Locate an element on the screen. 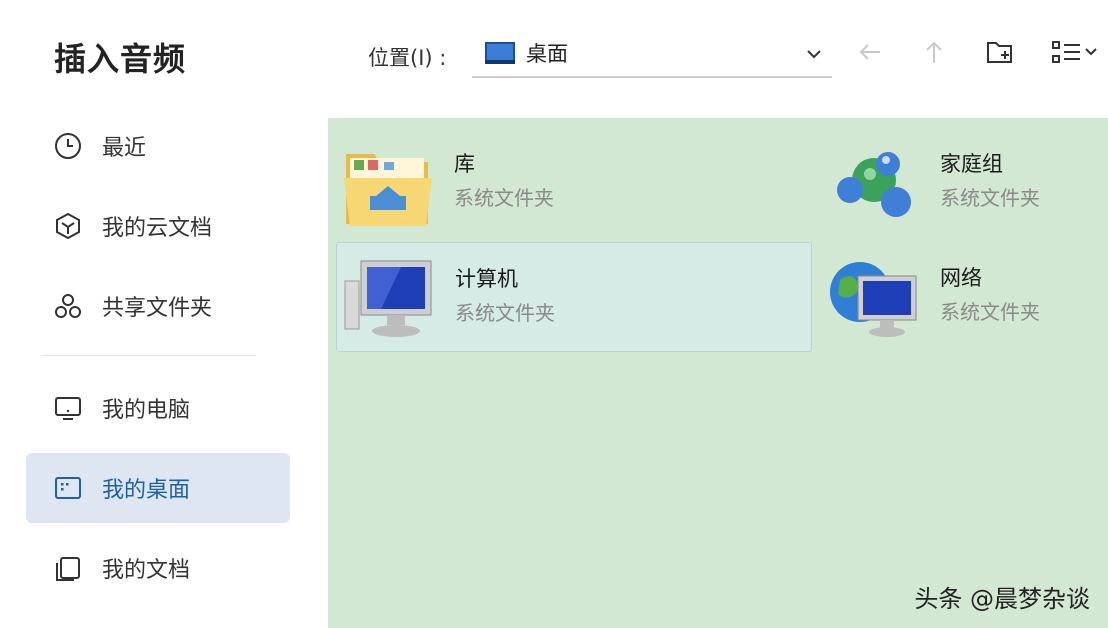  location-label: 位置(I) : is located at coordinates (407, 58).